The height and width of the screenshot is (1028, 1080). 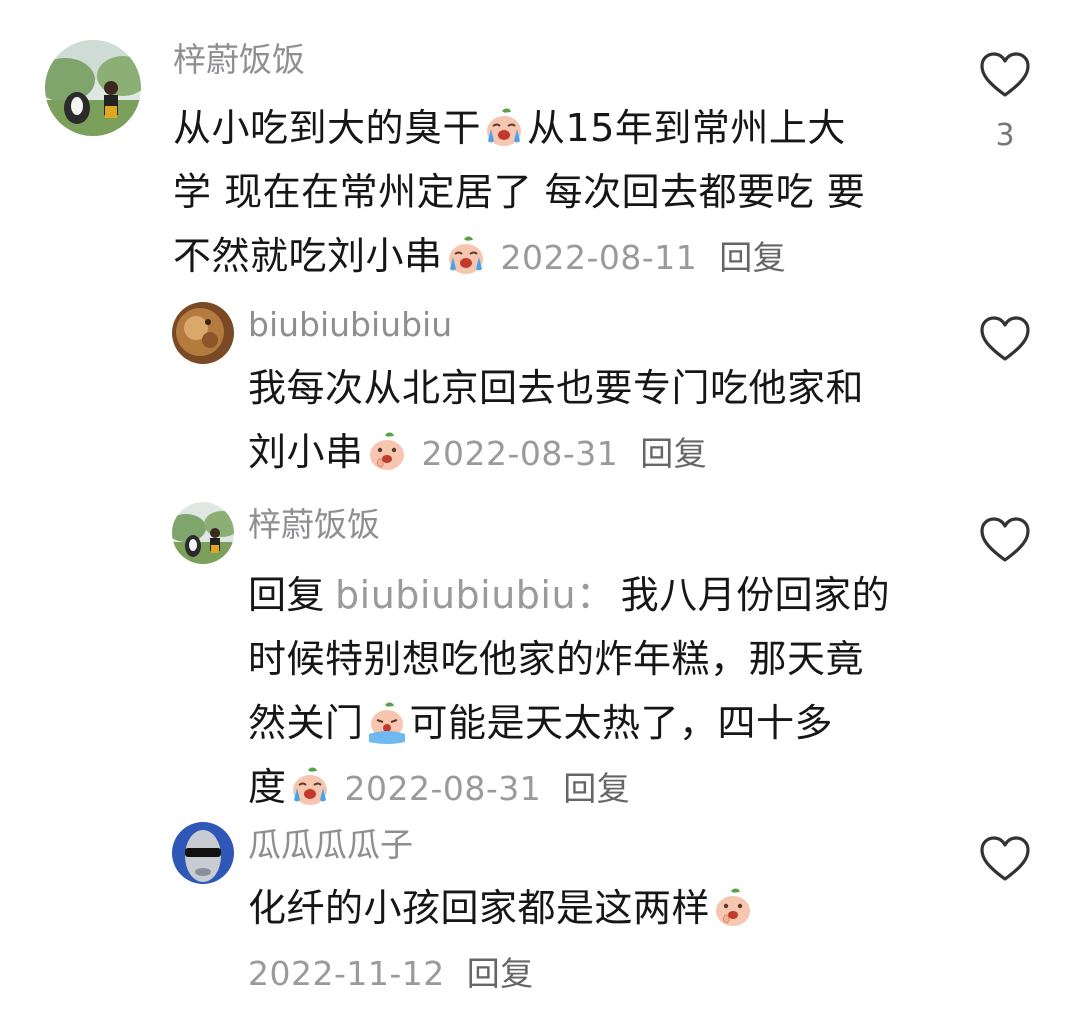 What do you see at coordinates (556, 421) in the screenshot?
I see `comment-text: 我每次从北京回去也要专门吃他家和 刘小串 2022-08-31 回复` at bounding box center [556, 421].